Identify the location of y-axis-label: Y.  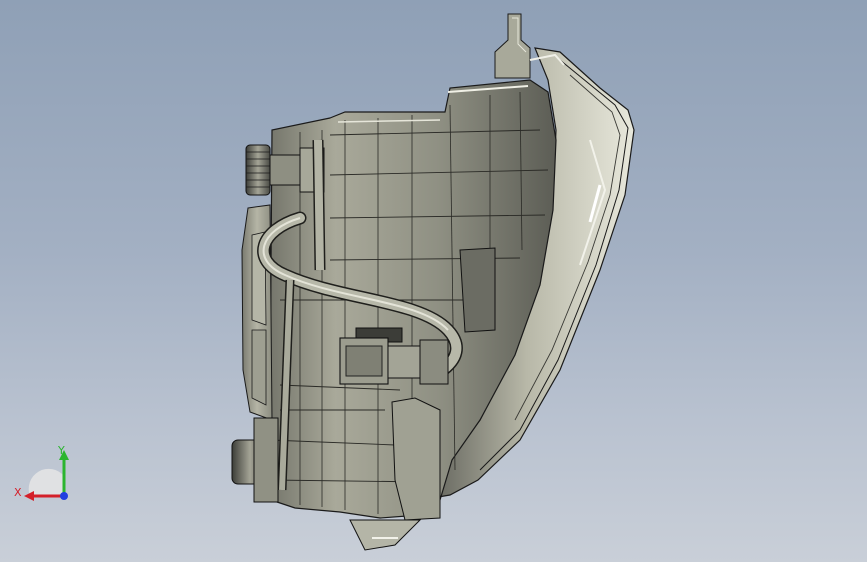
(61, 450).